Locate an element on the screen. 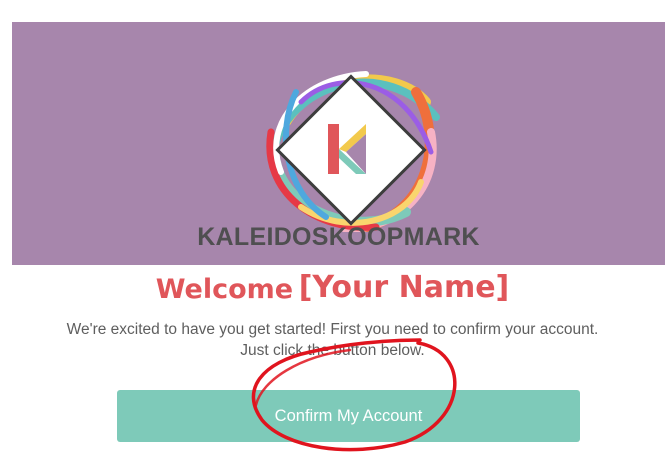 The image size is (665, 457). brand-name: KALEIDOSKOOPMARK is located at coordinates (338, 237).